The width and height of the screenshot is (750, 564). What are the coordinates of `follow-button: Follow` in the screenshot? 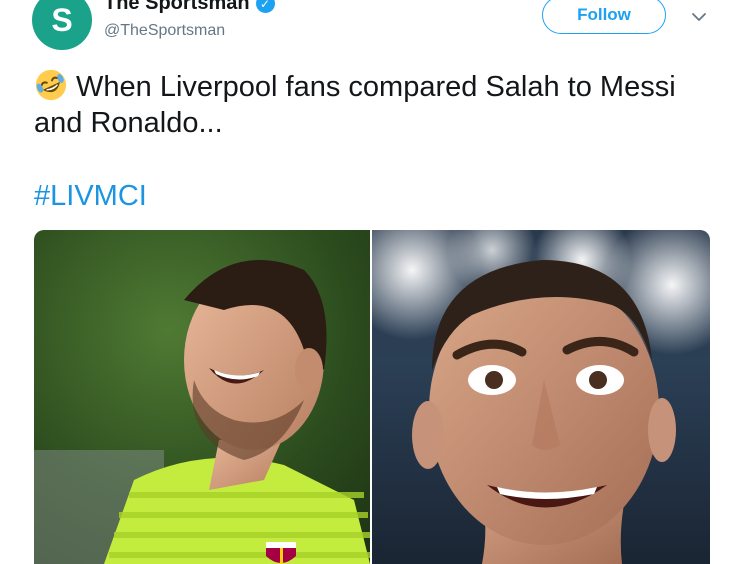 It's located at (604, 17).